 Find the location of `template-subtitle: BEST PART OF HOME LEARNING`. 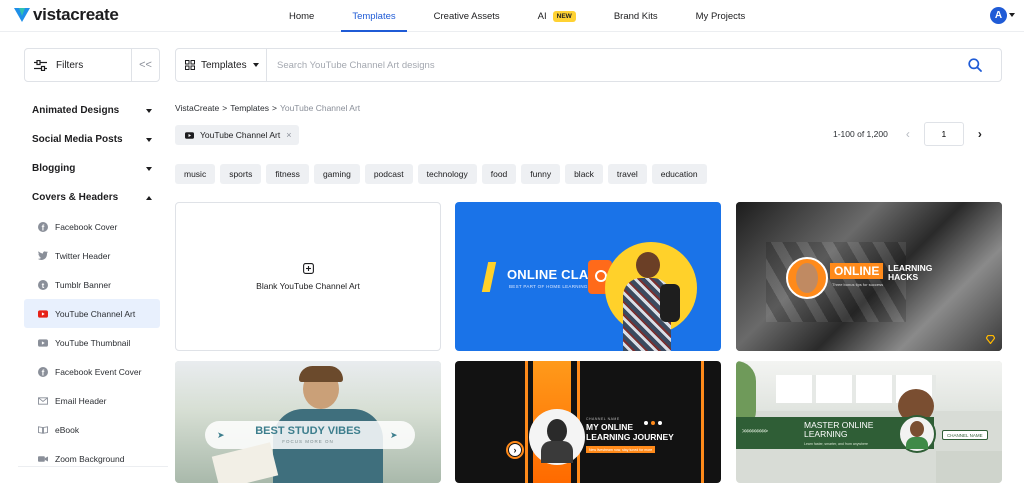

template-subtitle: BEST PART OF HOME LEARNING is located at coordinates (548, 286).